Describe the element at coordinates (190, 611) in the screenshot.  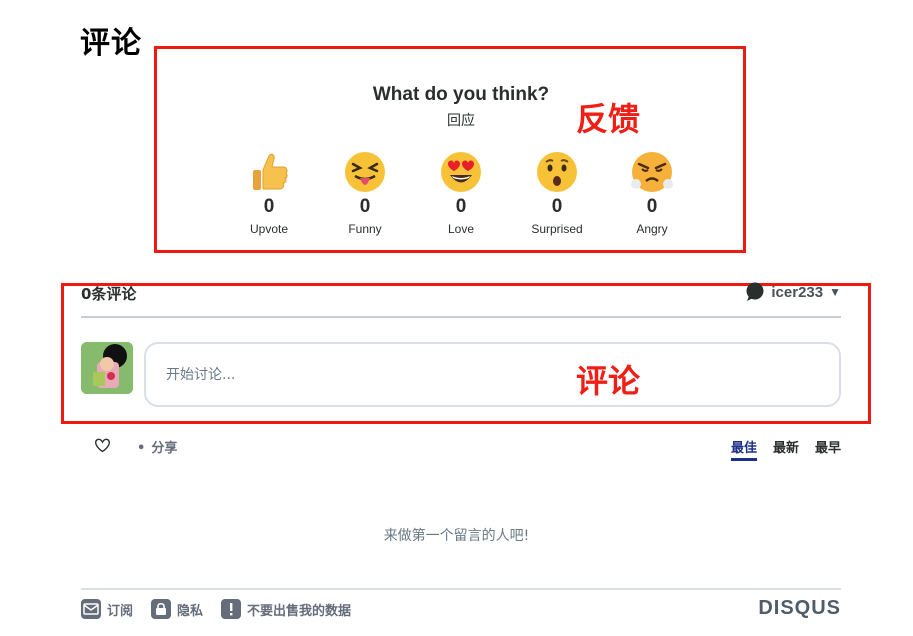
I see `privacy-label: 隐私` at that location.